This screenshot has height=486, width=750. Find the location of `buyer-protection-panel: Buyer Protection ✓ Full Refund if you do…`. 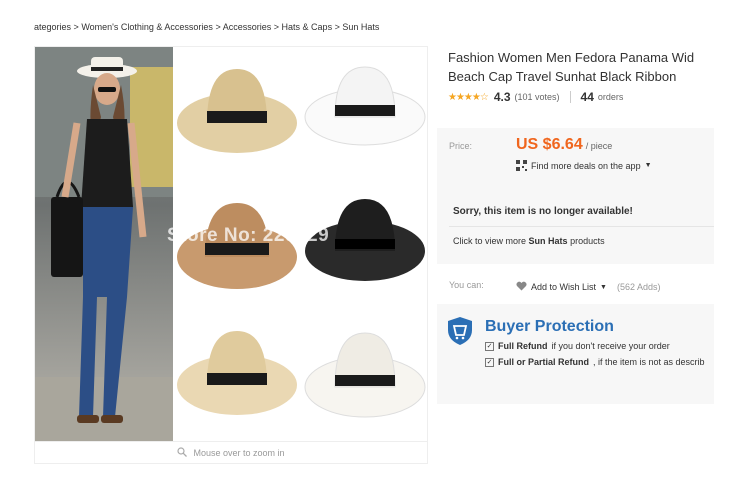

buyer-protection-panel: Buyer Protection ✓ Full Refund if you do… is located at coordinates (575, 354).